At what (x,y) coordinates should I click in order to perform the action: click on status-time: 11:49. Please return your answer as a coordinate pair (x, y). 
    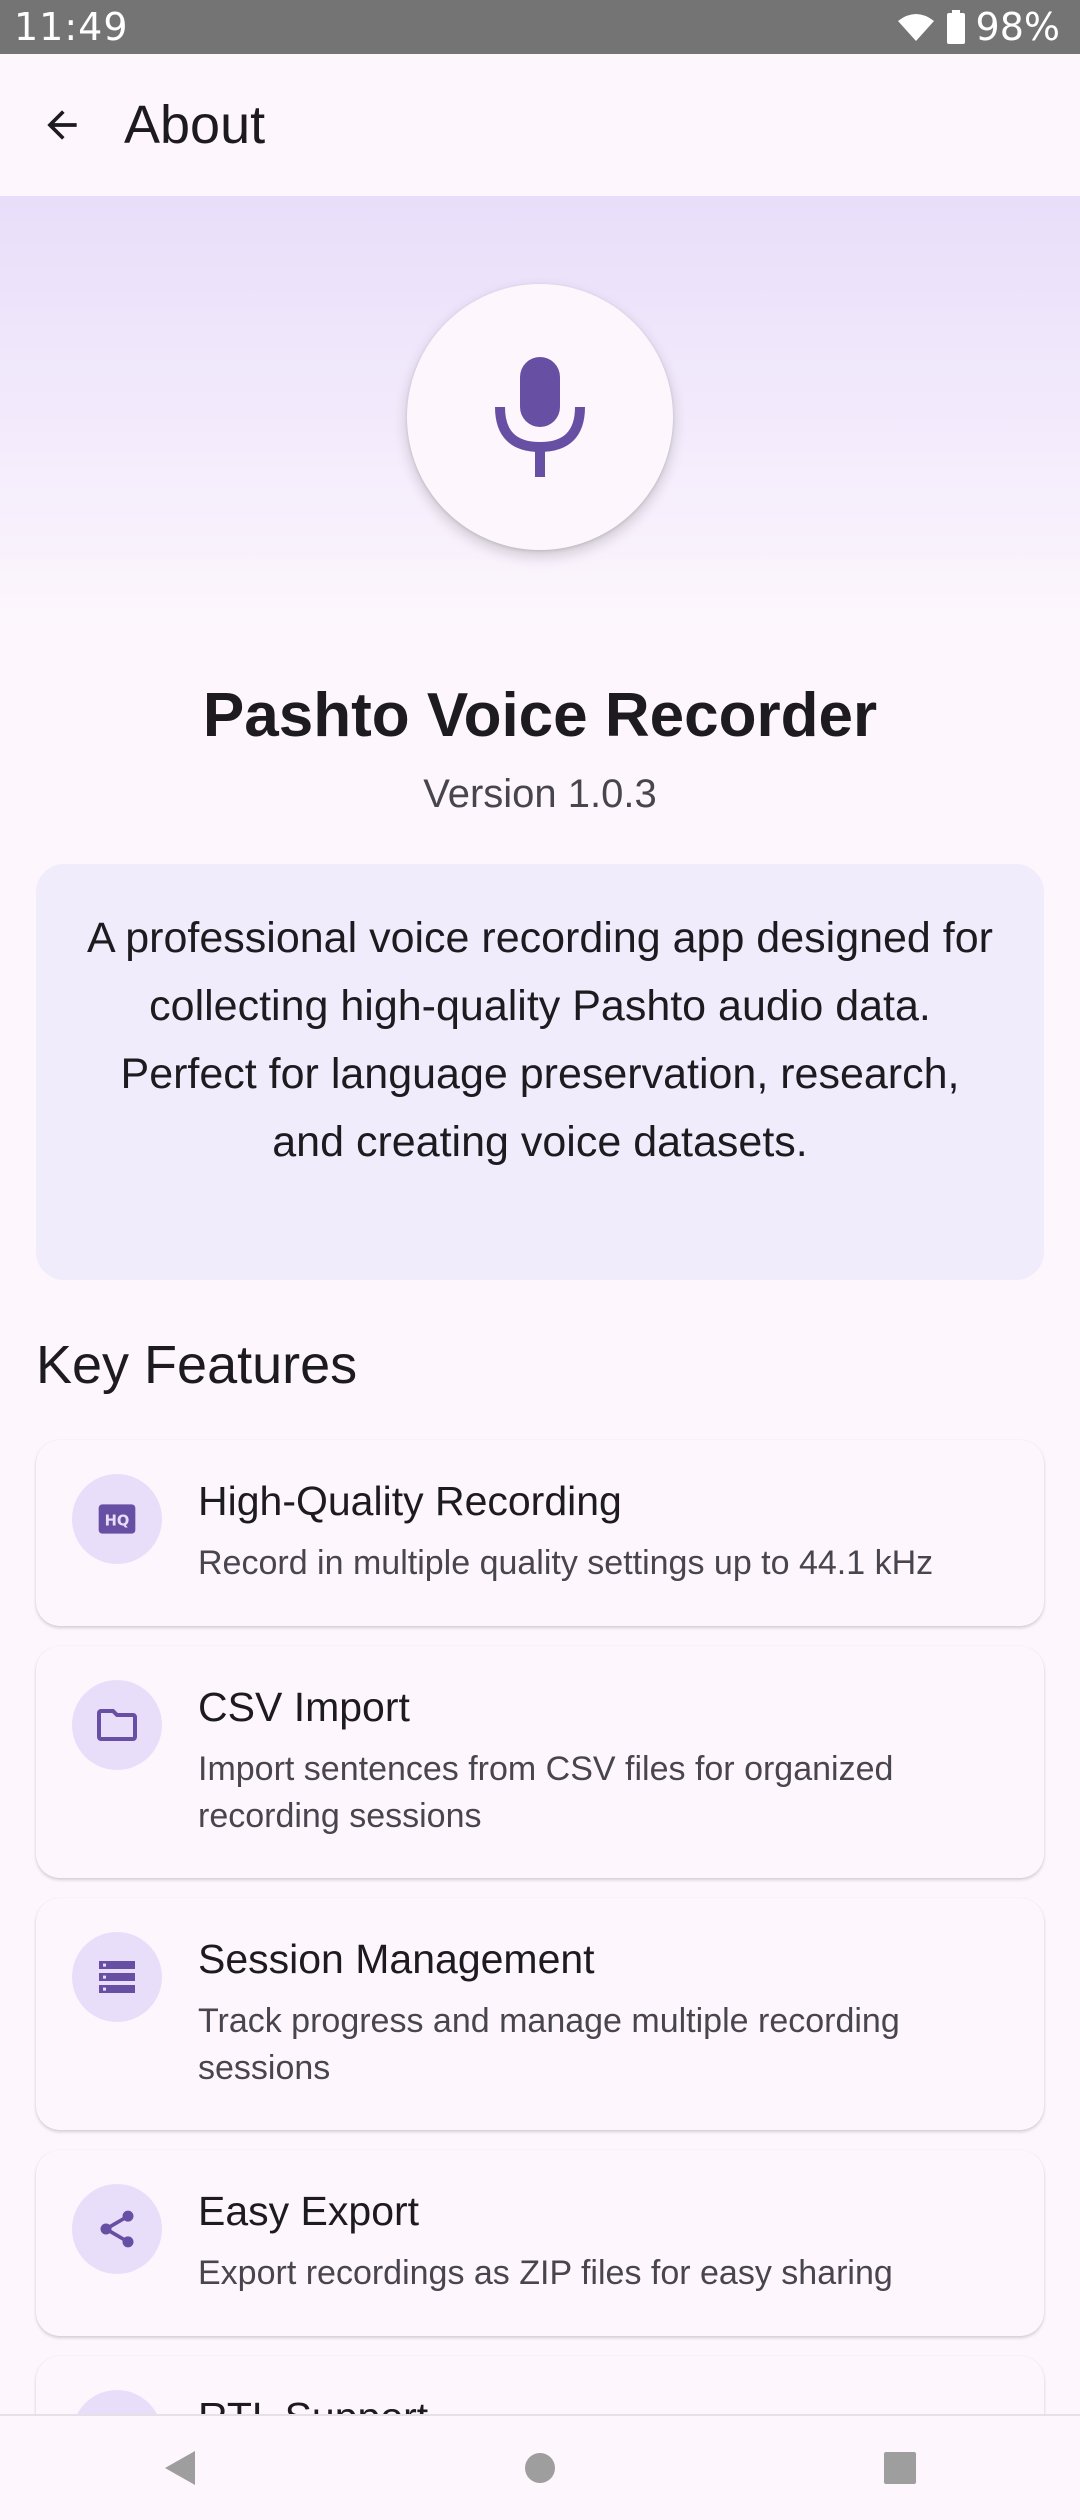
    Looking at the image, I should click on (71, 27).